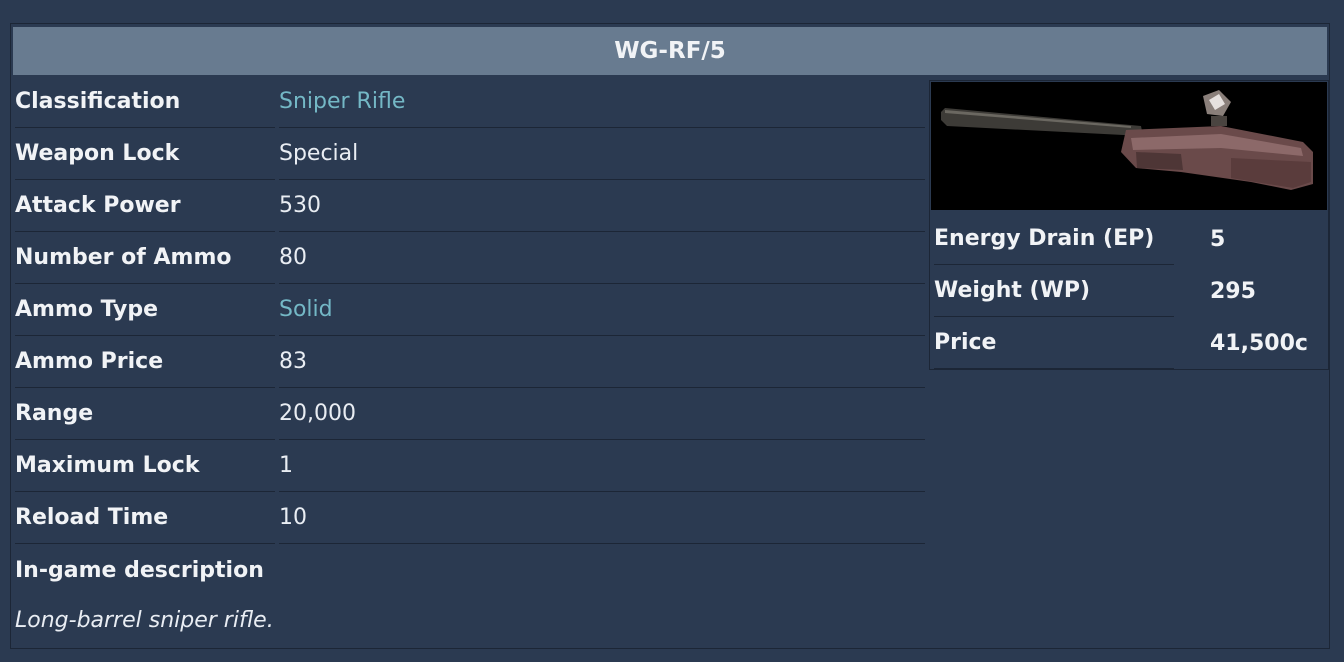  I want to click on table-row: Range 20,000, so click(470, 414).